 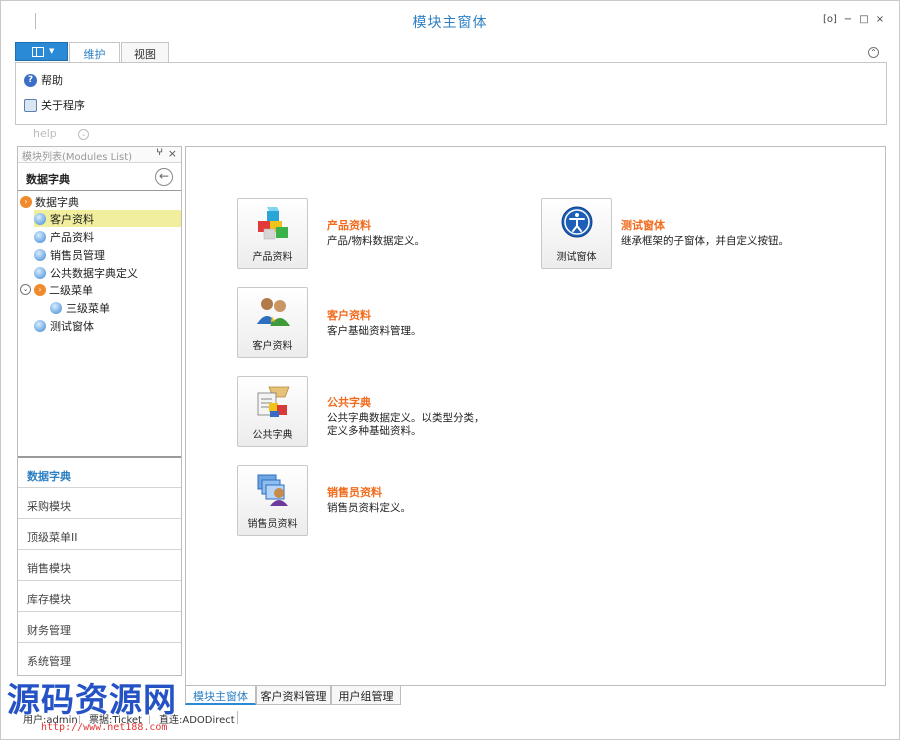 I want to click on nav-group-system: 系统管理, so click(x=99, y=657).